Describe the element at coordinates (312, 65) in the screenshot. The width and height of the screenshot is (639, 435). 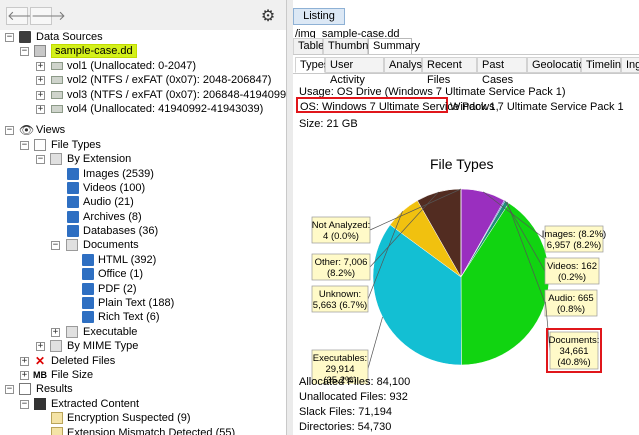
I see `tab-types: Types` at that location.